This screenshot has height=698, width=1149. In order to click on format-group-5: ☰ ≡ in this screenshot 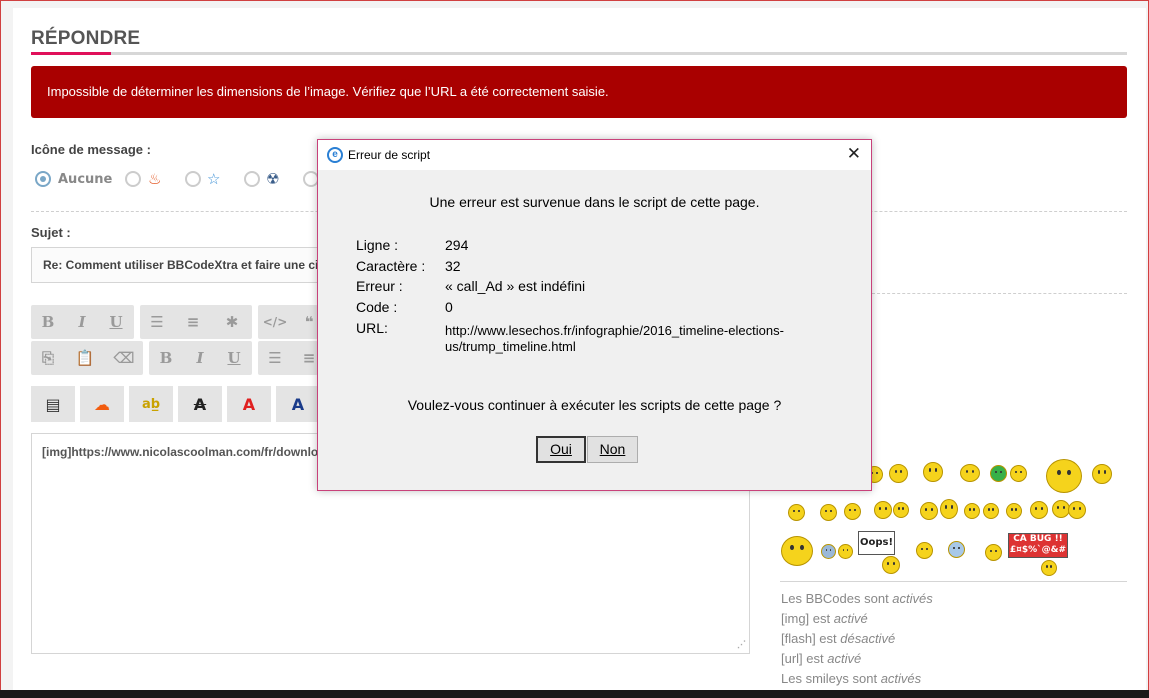, I will do `click(288, 358)`.